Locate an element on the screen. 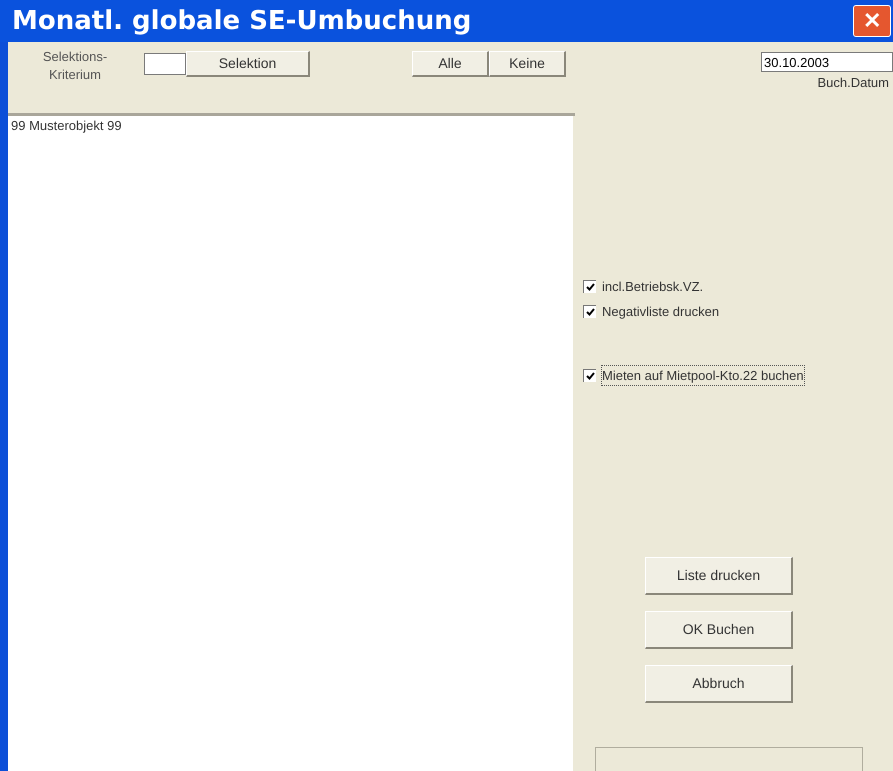 The height and width of the screenshot is (771, 893). option-label: Mieten auf Mietpool-Kto.22 buchen is located at coordinates (703, 375).